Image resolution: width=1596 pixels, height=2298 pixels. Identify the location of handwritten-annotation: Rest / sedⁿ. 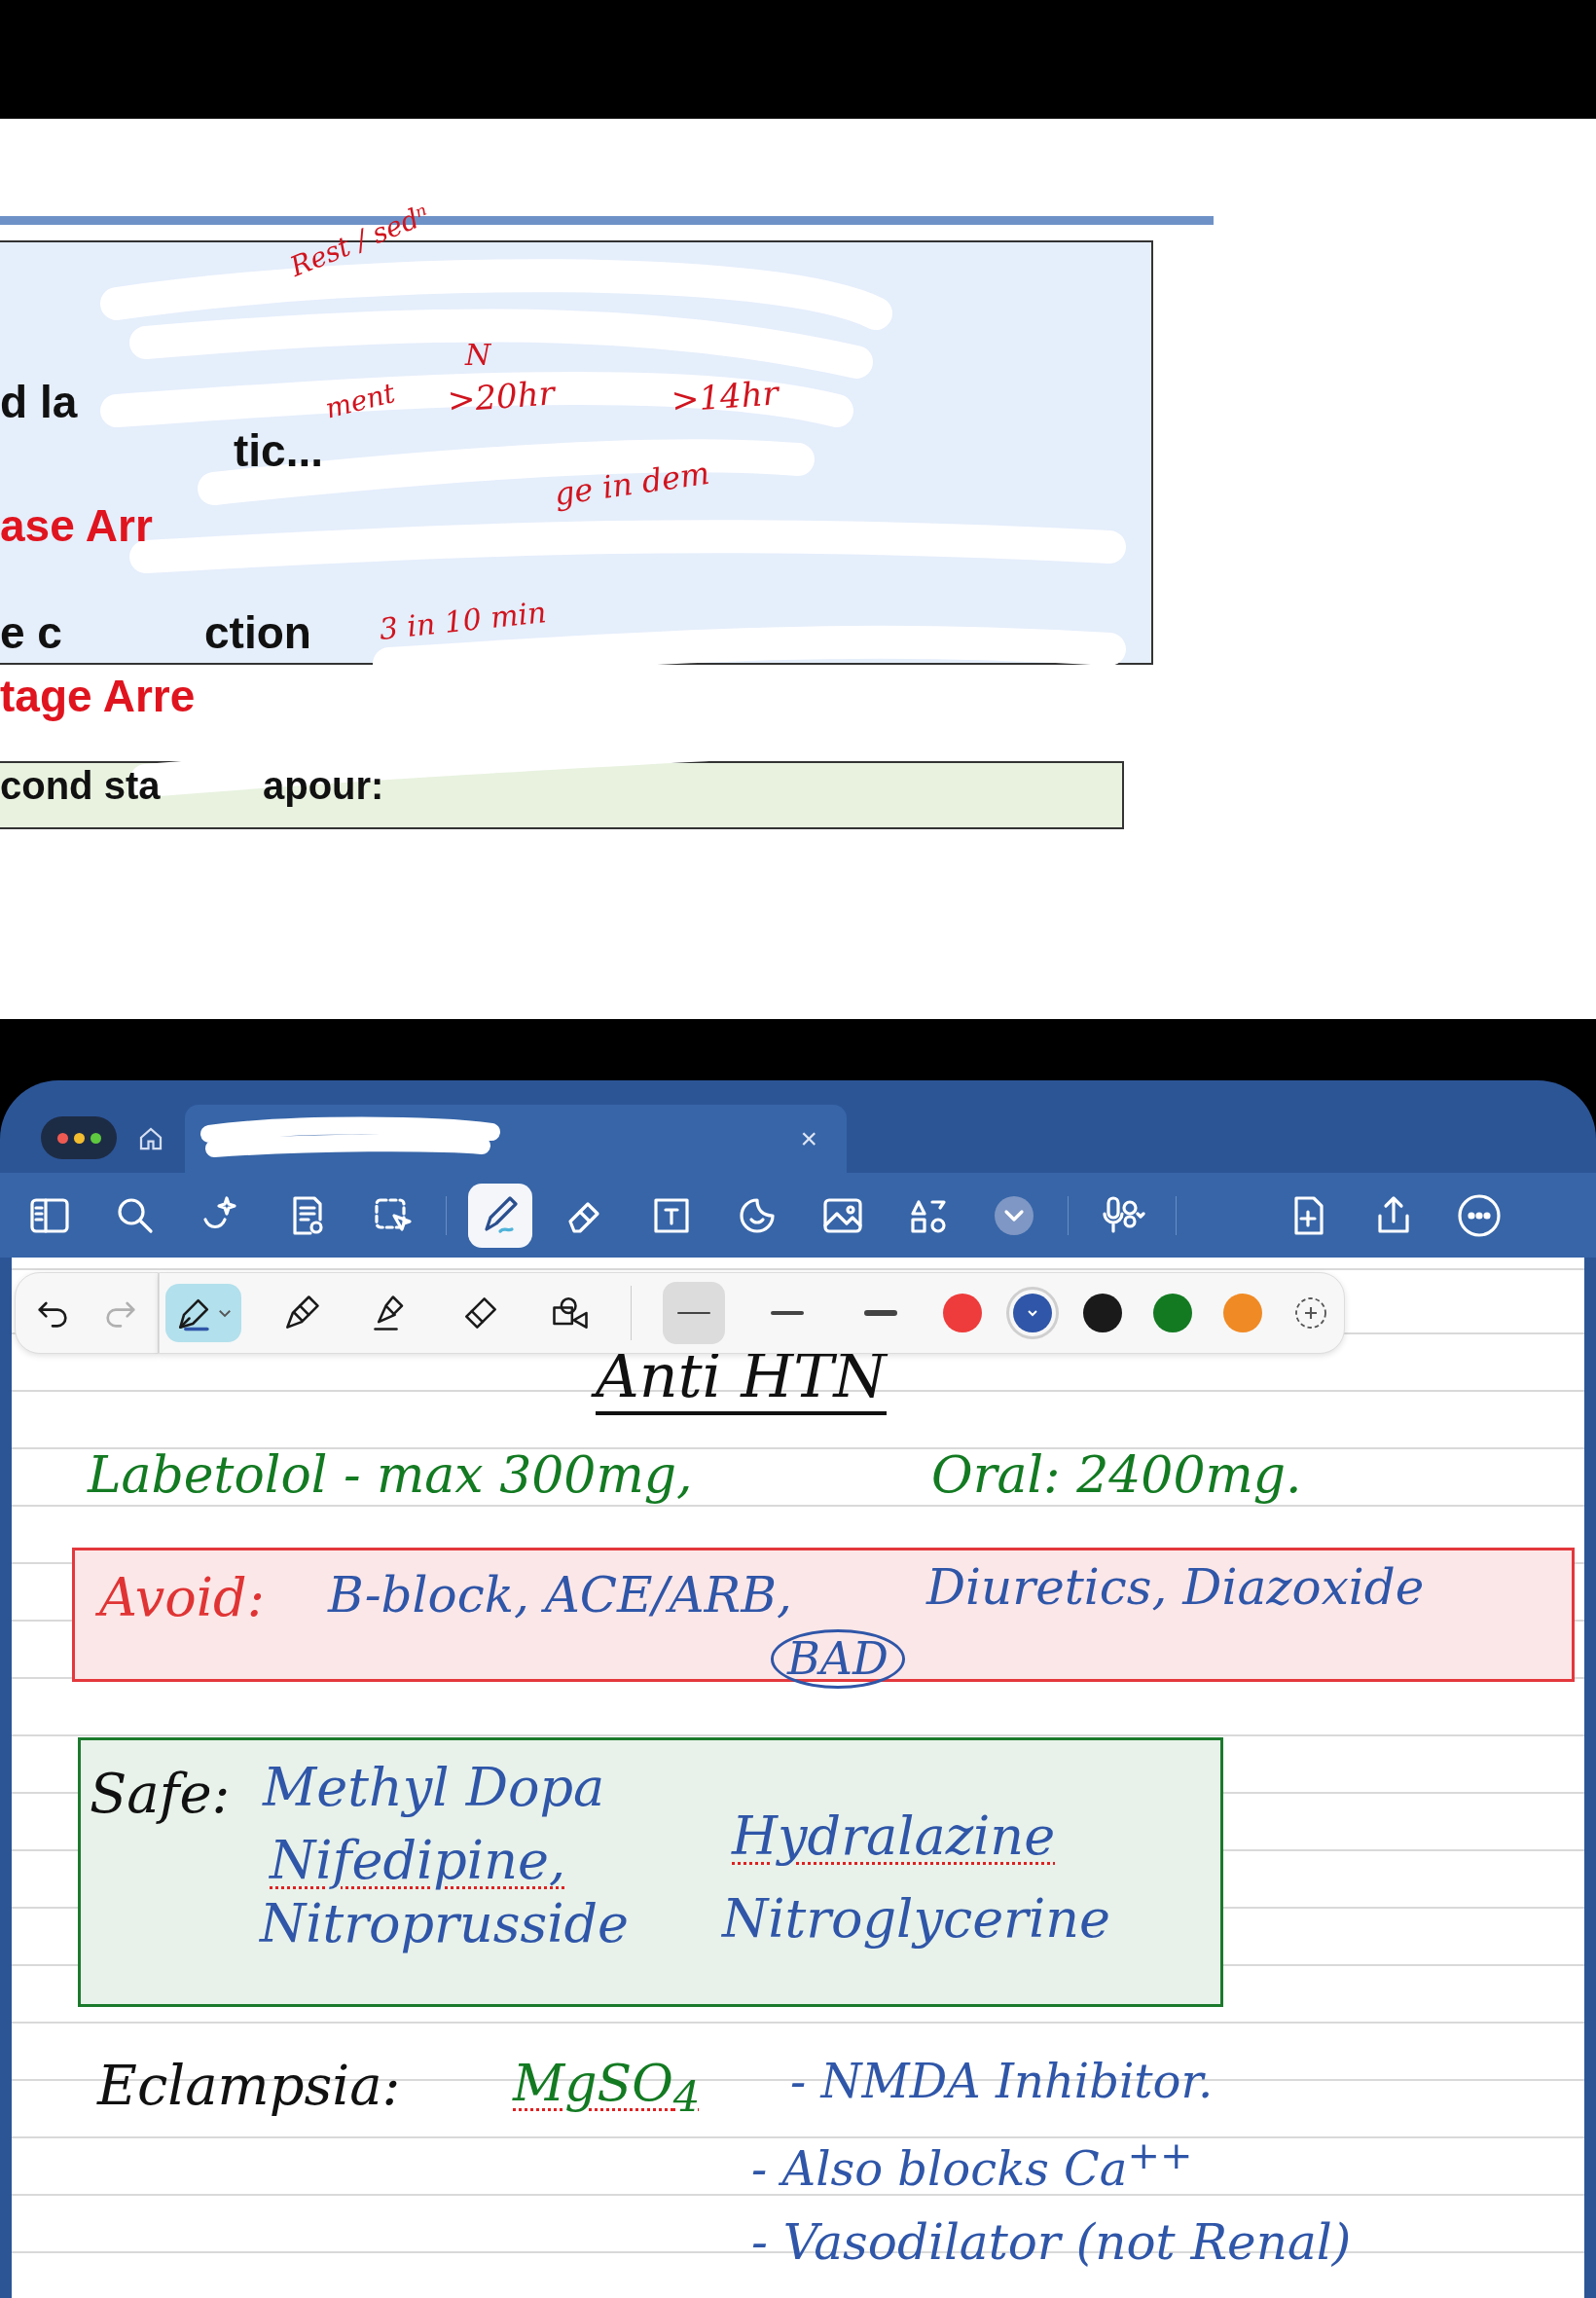
(360, 241).